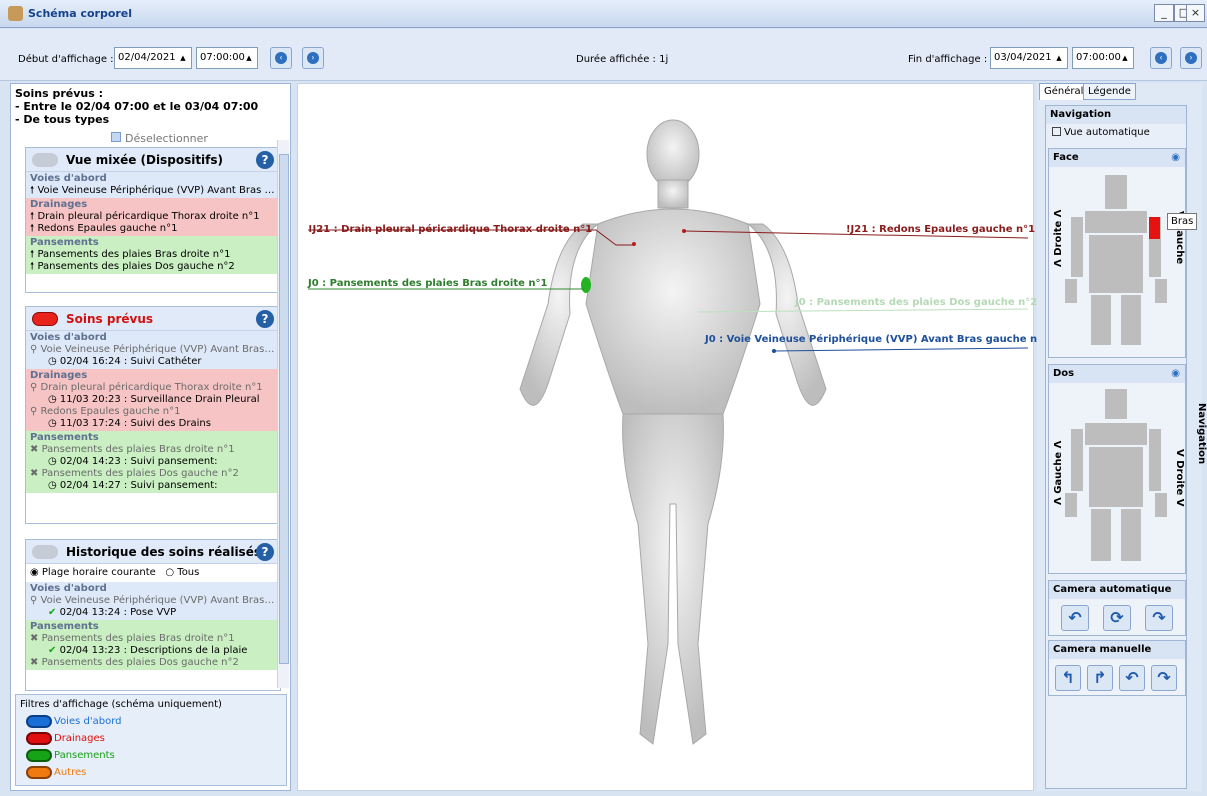 The image size is (1207, 796). What do you see at coordinates (153, 462) in the screenshot?
I see `list-item: ◷ 02/04 14:23 : Suivi pansement:` at bounding box center [153, 462].